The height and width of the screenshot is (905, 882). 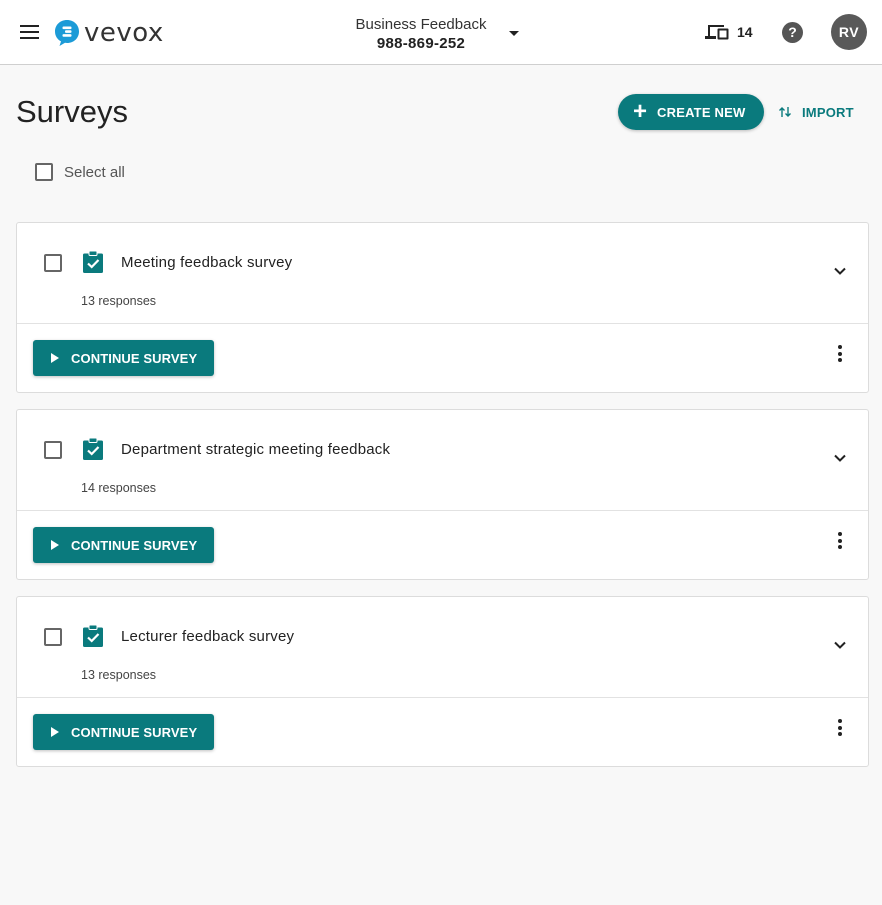 What do you see at coordinates (44, 172) in the screenshot?
I see `checkbox` at bounding box center [44, 172].